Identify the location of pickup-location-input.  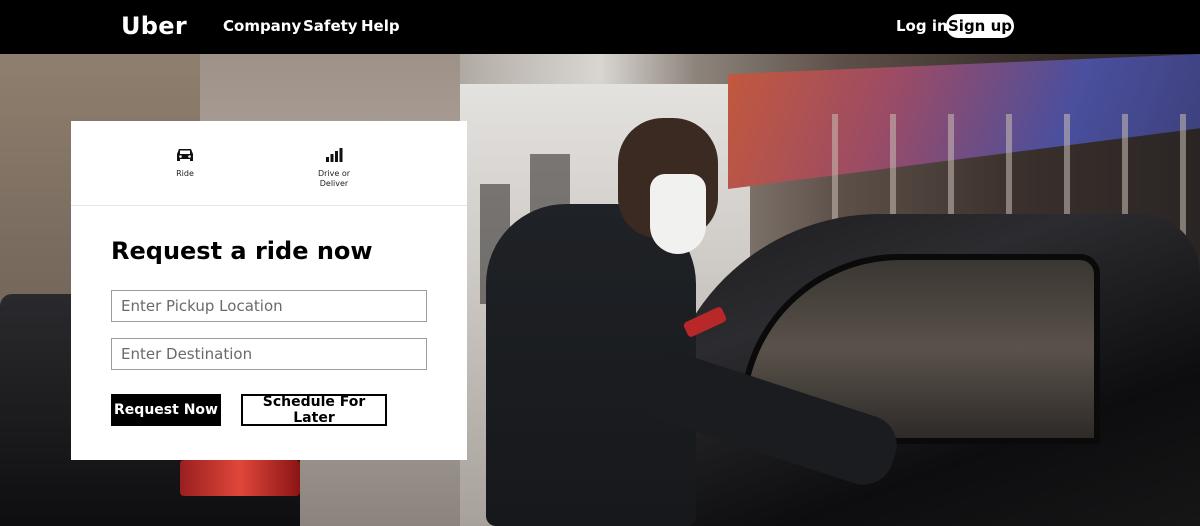
(269, 306).